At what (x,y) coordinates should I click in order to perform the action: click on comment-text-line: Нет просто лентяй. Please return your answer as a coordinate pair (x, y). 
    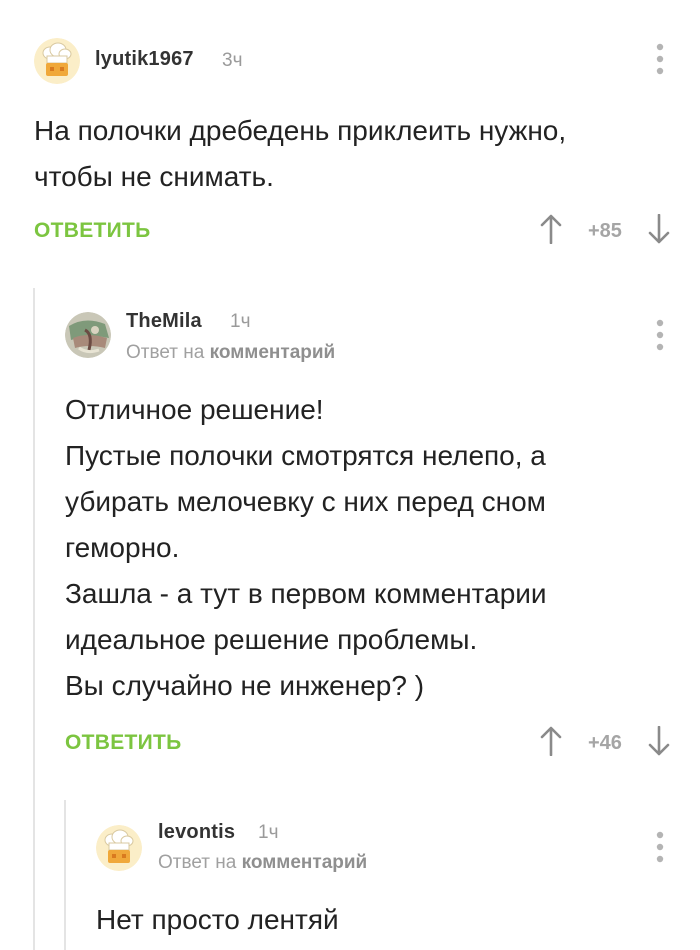
    Looking at the image, I should click on (217, 919).